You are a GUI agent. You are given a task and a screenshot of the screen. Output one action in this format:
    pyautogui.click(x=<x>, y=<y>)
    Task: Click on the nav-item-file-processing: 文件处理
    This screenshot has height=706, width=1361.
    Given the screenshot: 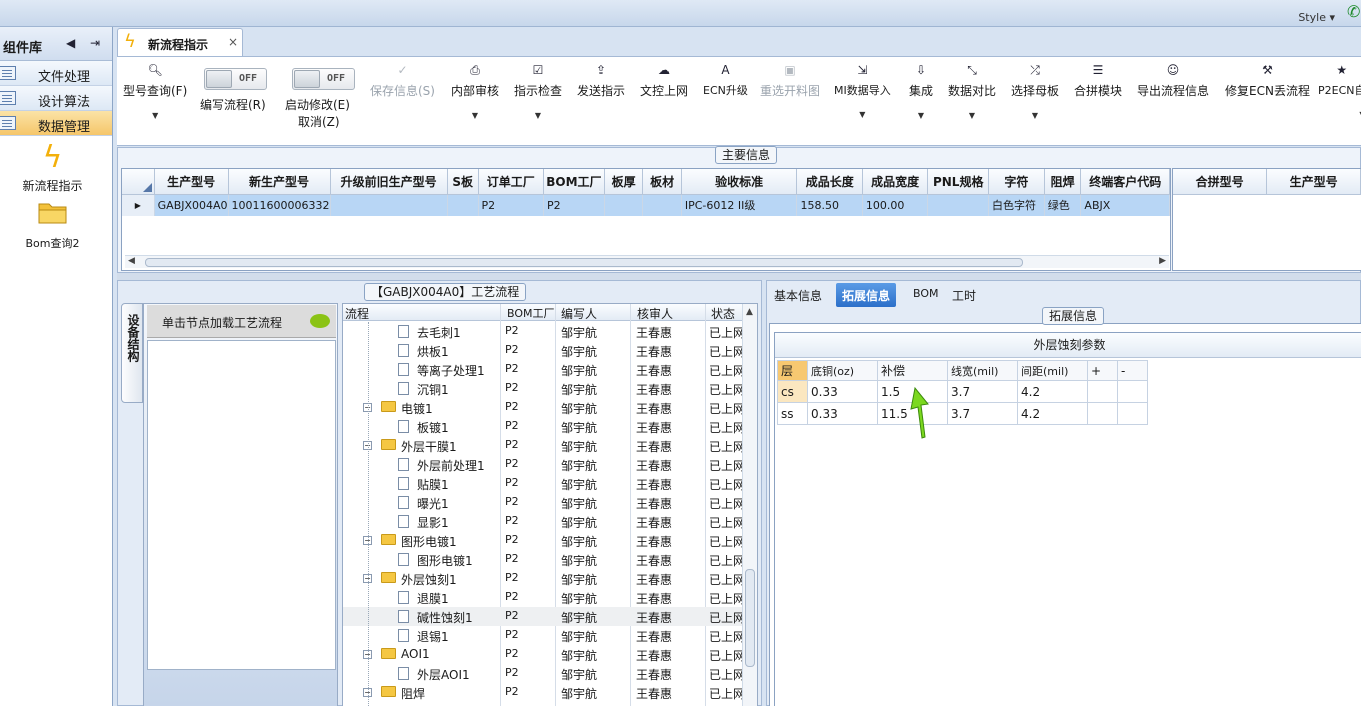 What is the action you would take?
    pyautogui.click(x=56, y=73)
    